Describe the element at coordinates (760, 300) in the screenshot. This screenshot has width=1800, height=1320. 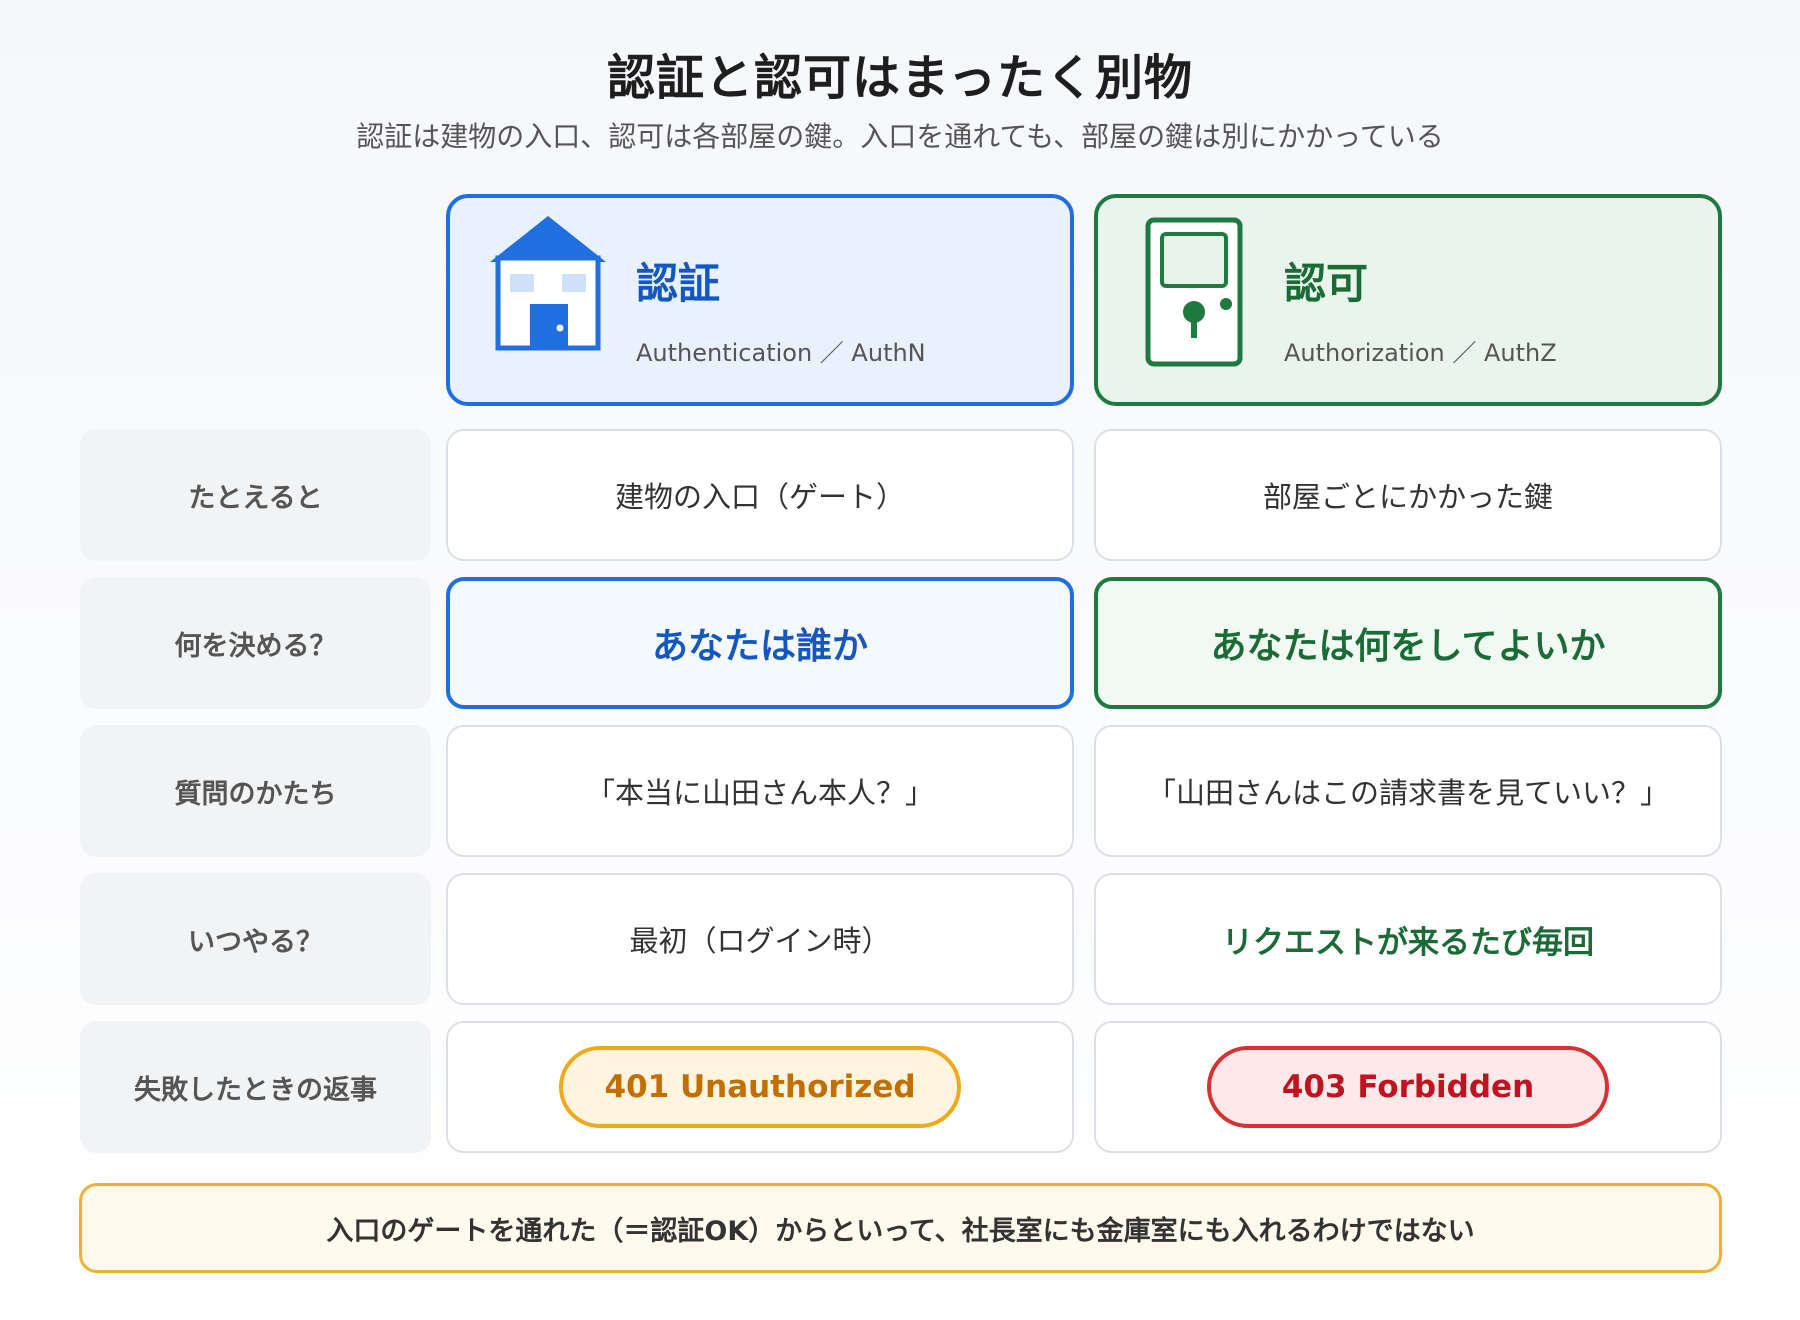
I see `authn-header-card: 認証 Authentication ／ AuthN` at that location.